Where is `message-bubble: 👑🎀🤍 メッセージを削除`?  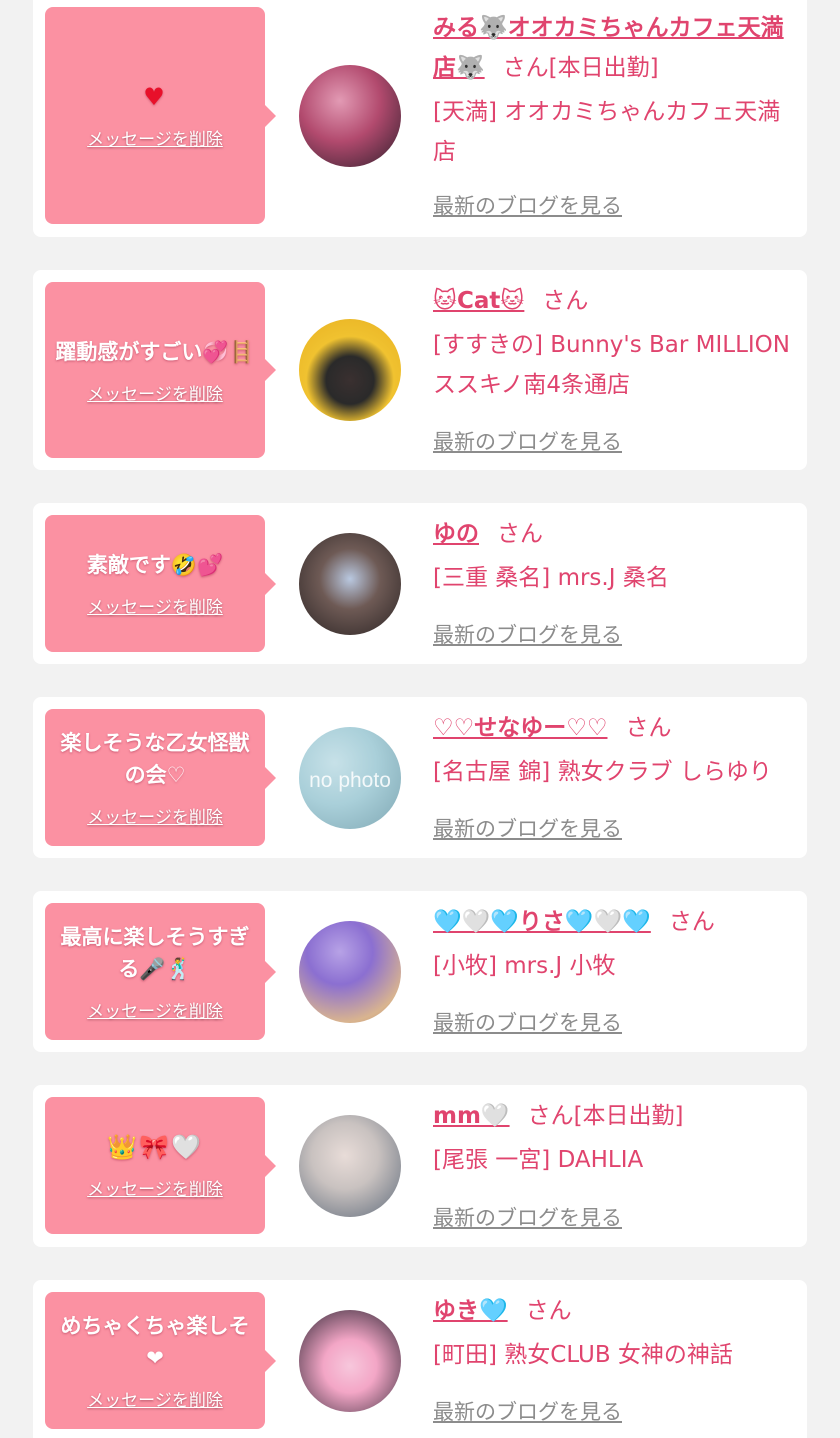 message-bubble: 👑🎀🤍 メッセージを削除 is located at coordinates (160, 1165).